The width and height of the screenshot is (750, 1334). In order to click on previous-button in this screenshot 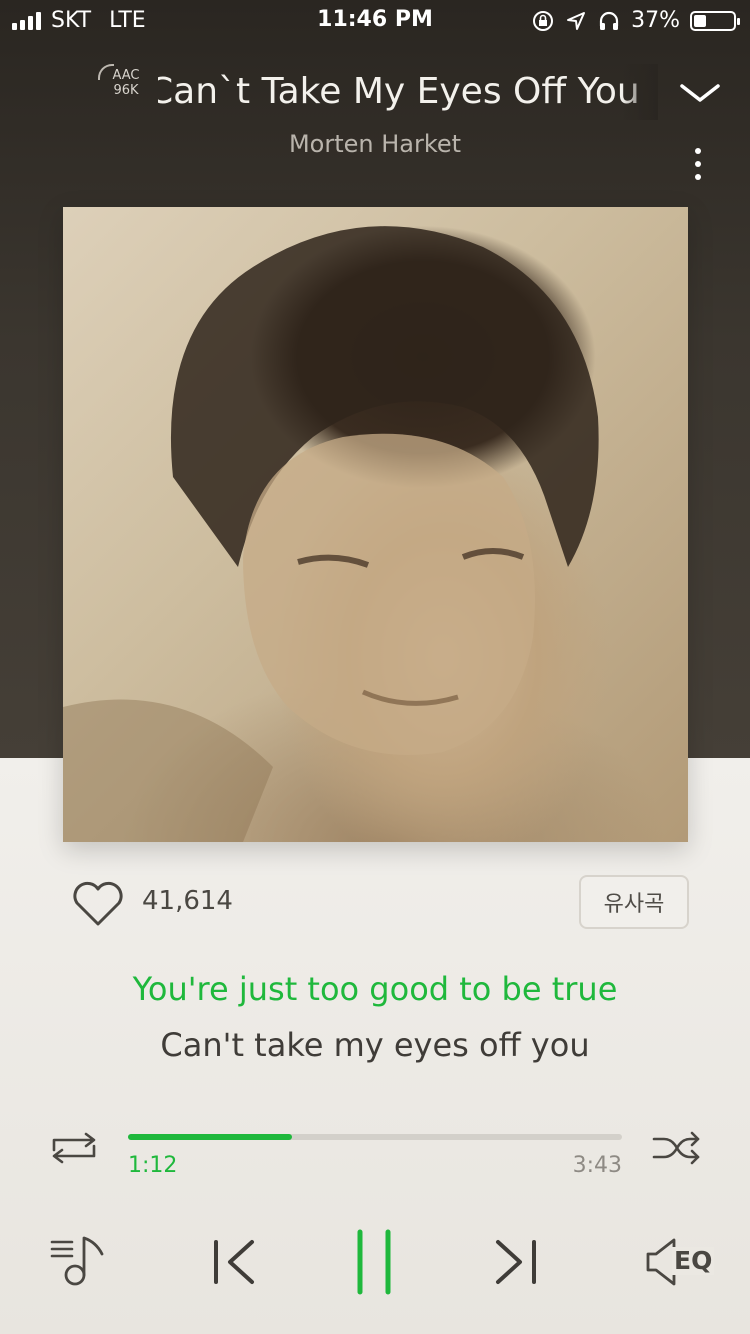, I will do `click(233, 1262)`.